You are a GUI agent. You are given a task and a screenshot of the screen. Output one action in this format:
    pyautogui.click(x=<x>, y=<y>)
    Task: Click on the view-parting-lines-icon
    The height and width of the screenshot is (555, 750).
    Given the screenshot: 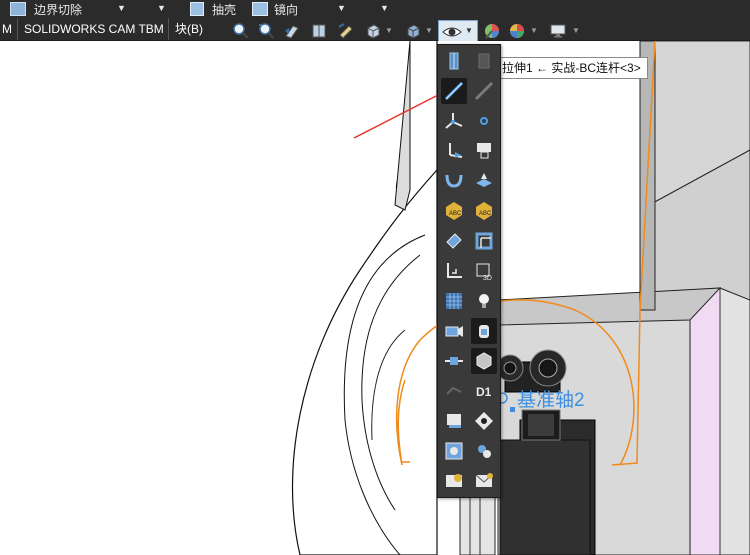 What is the action you would take?
    pyautogui.click(x=454, y=271)
    